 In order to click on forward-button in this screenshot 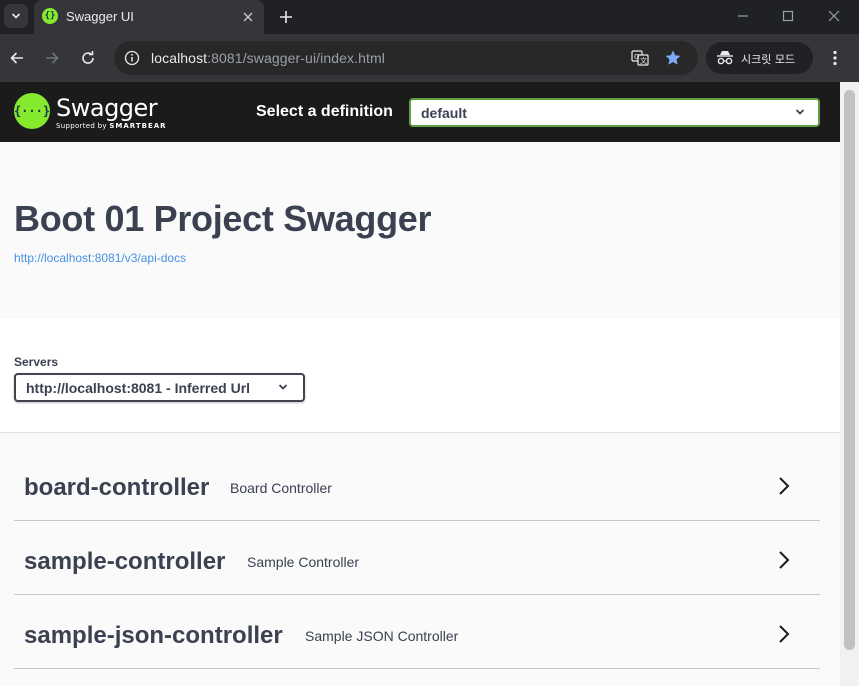, I will do `click(52, 58)`.